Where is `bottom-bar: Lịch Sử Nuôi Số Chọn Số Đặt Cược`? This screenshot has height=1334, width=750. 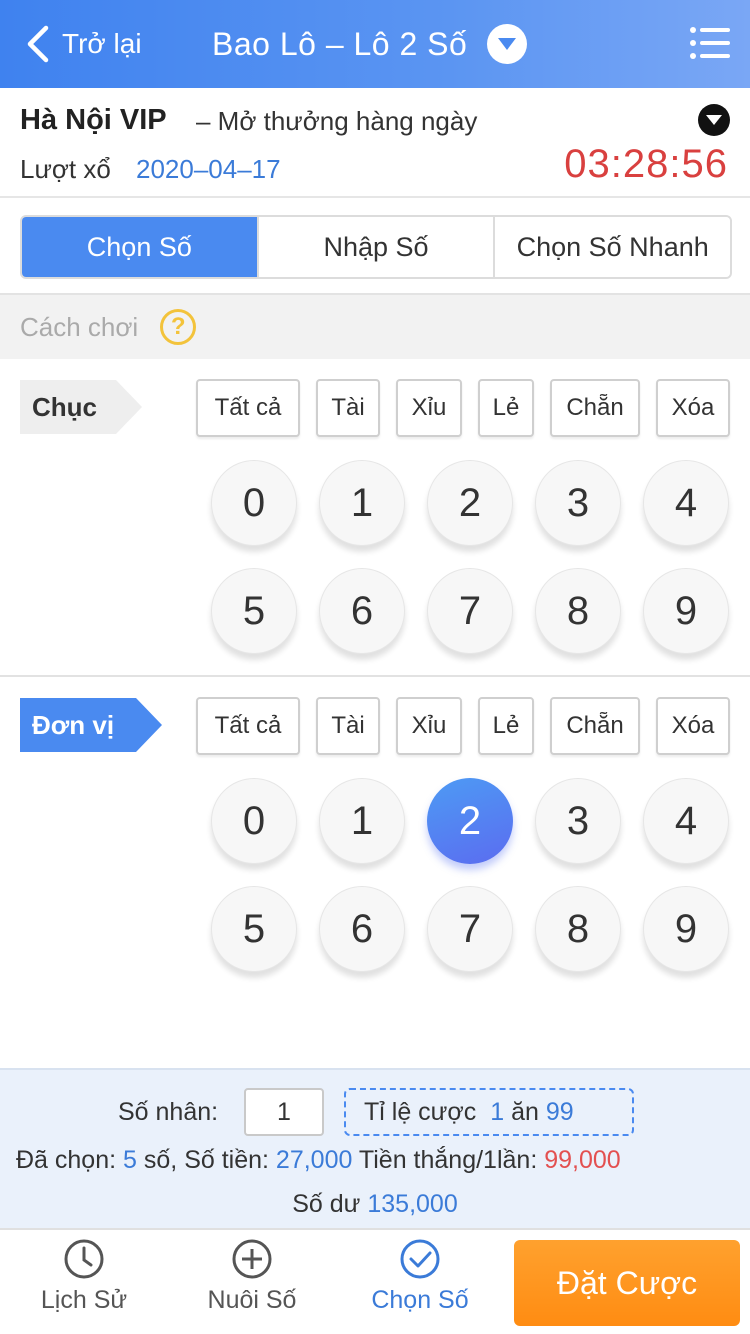
bottom-bar: Lịch Sử Nuôi Số Chọn Số Đặt Cược is located at coordinates (375, 1281).